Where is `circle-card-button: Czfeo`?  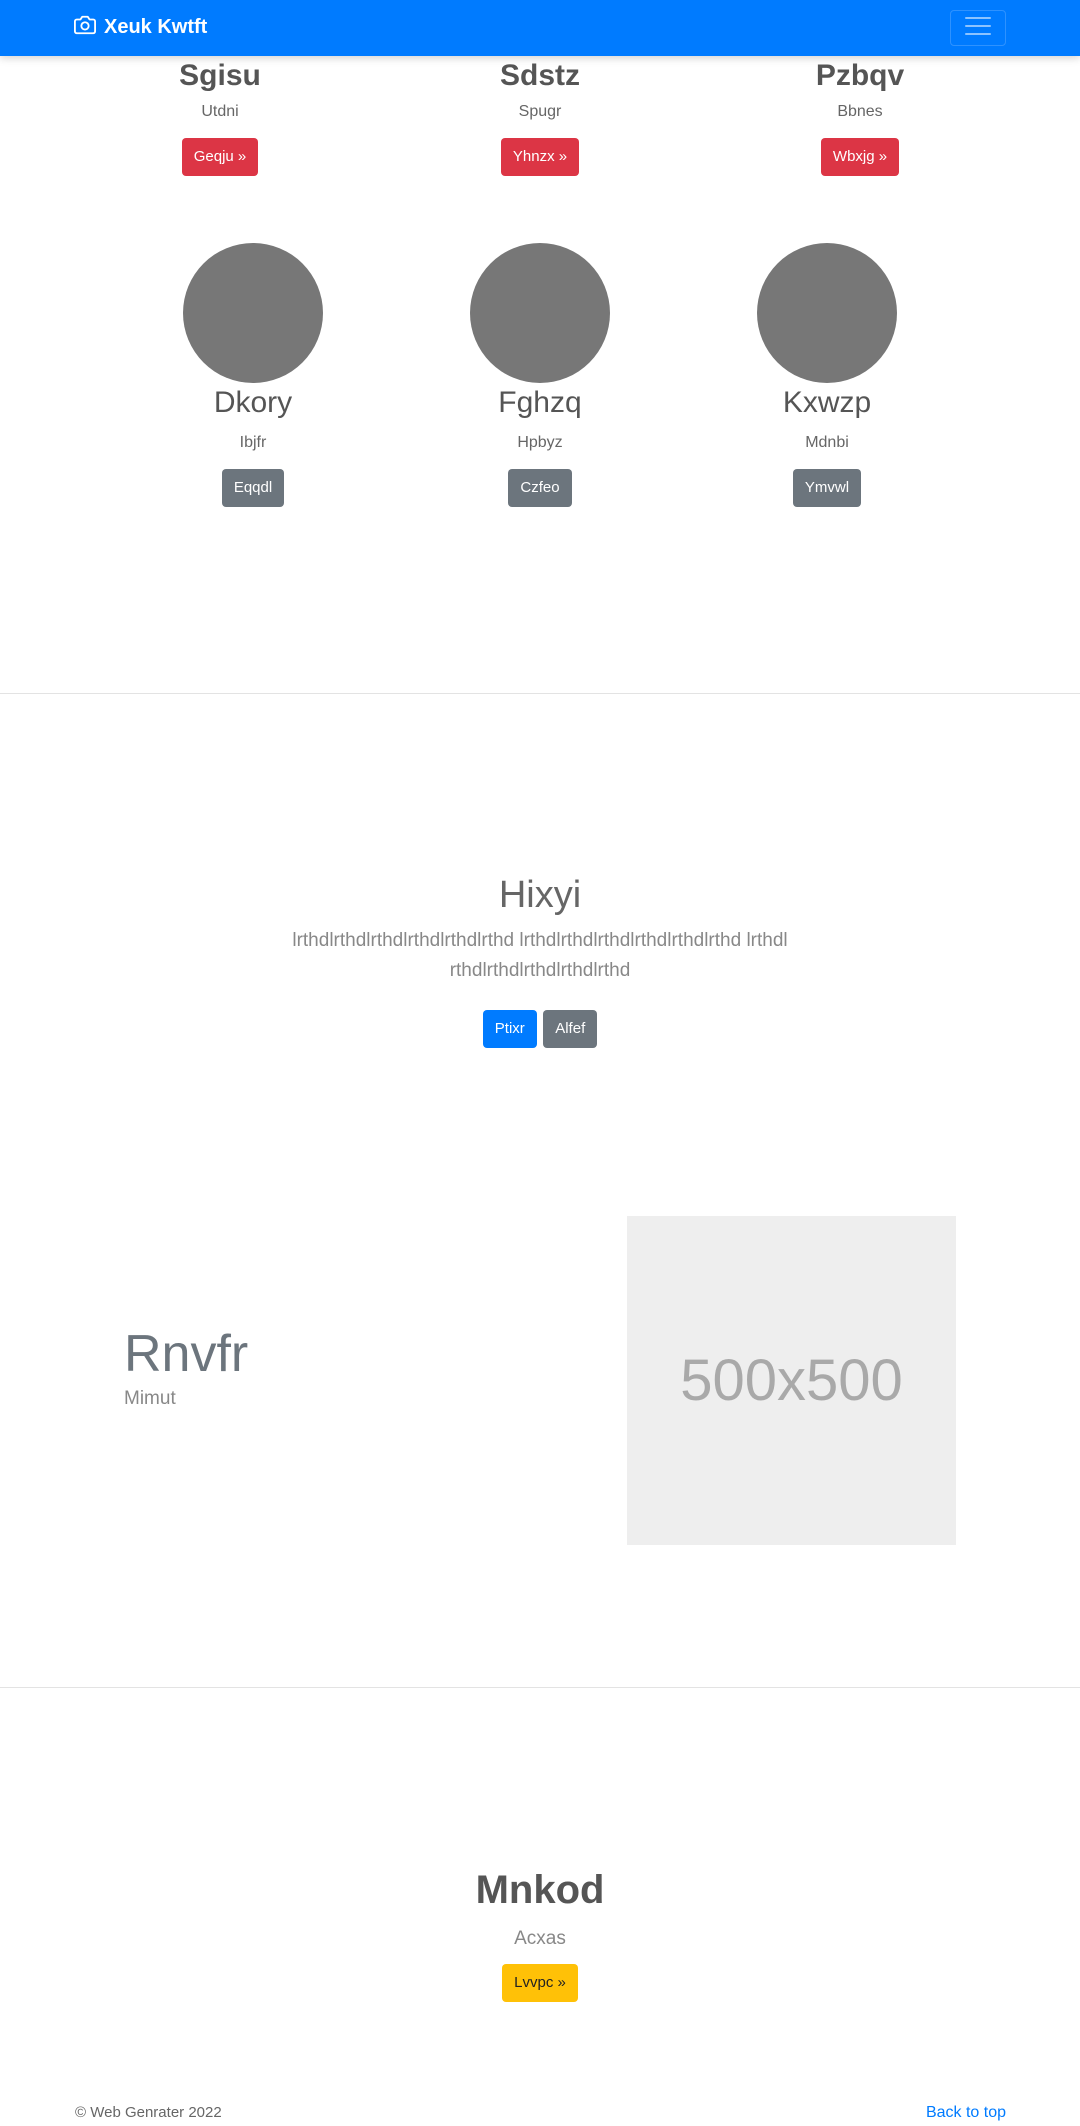
circle-card-button: Czfeo is located at coordinates (540, 488).